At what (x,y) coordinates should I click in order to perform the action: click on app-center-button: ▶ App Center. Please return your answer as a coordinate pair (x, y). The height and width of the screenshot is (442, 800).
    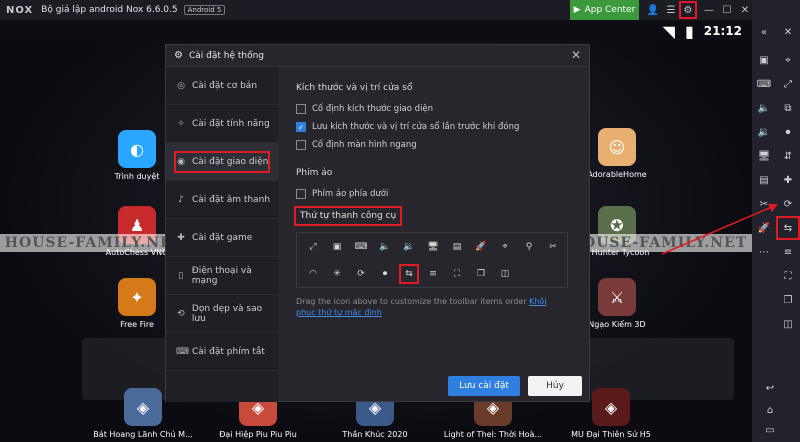
    Looking at the image, I should click on (604, 10).